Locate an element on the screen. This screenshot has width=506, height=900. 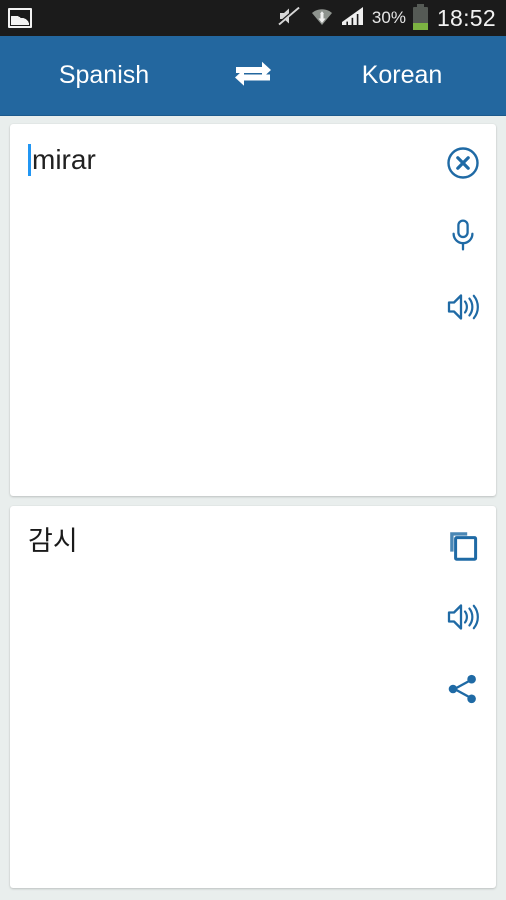
swap-languages-button is located at coordinates (253, 75).